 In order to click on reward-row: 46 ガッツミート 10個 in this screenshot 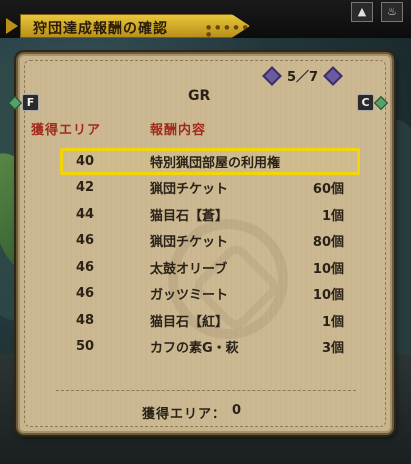, I will do `click(210, 294)`.